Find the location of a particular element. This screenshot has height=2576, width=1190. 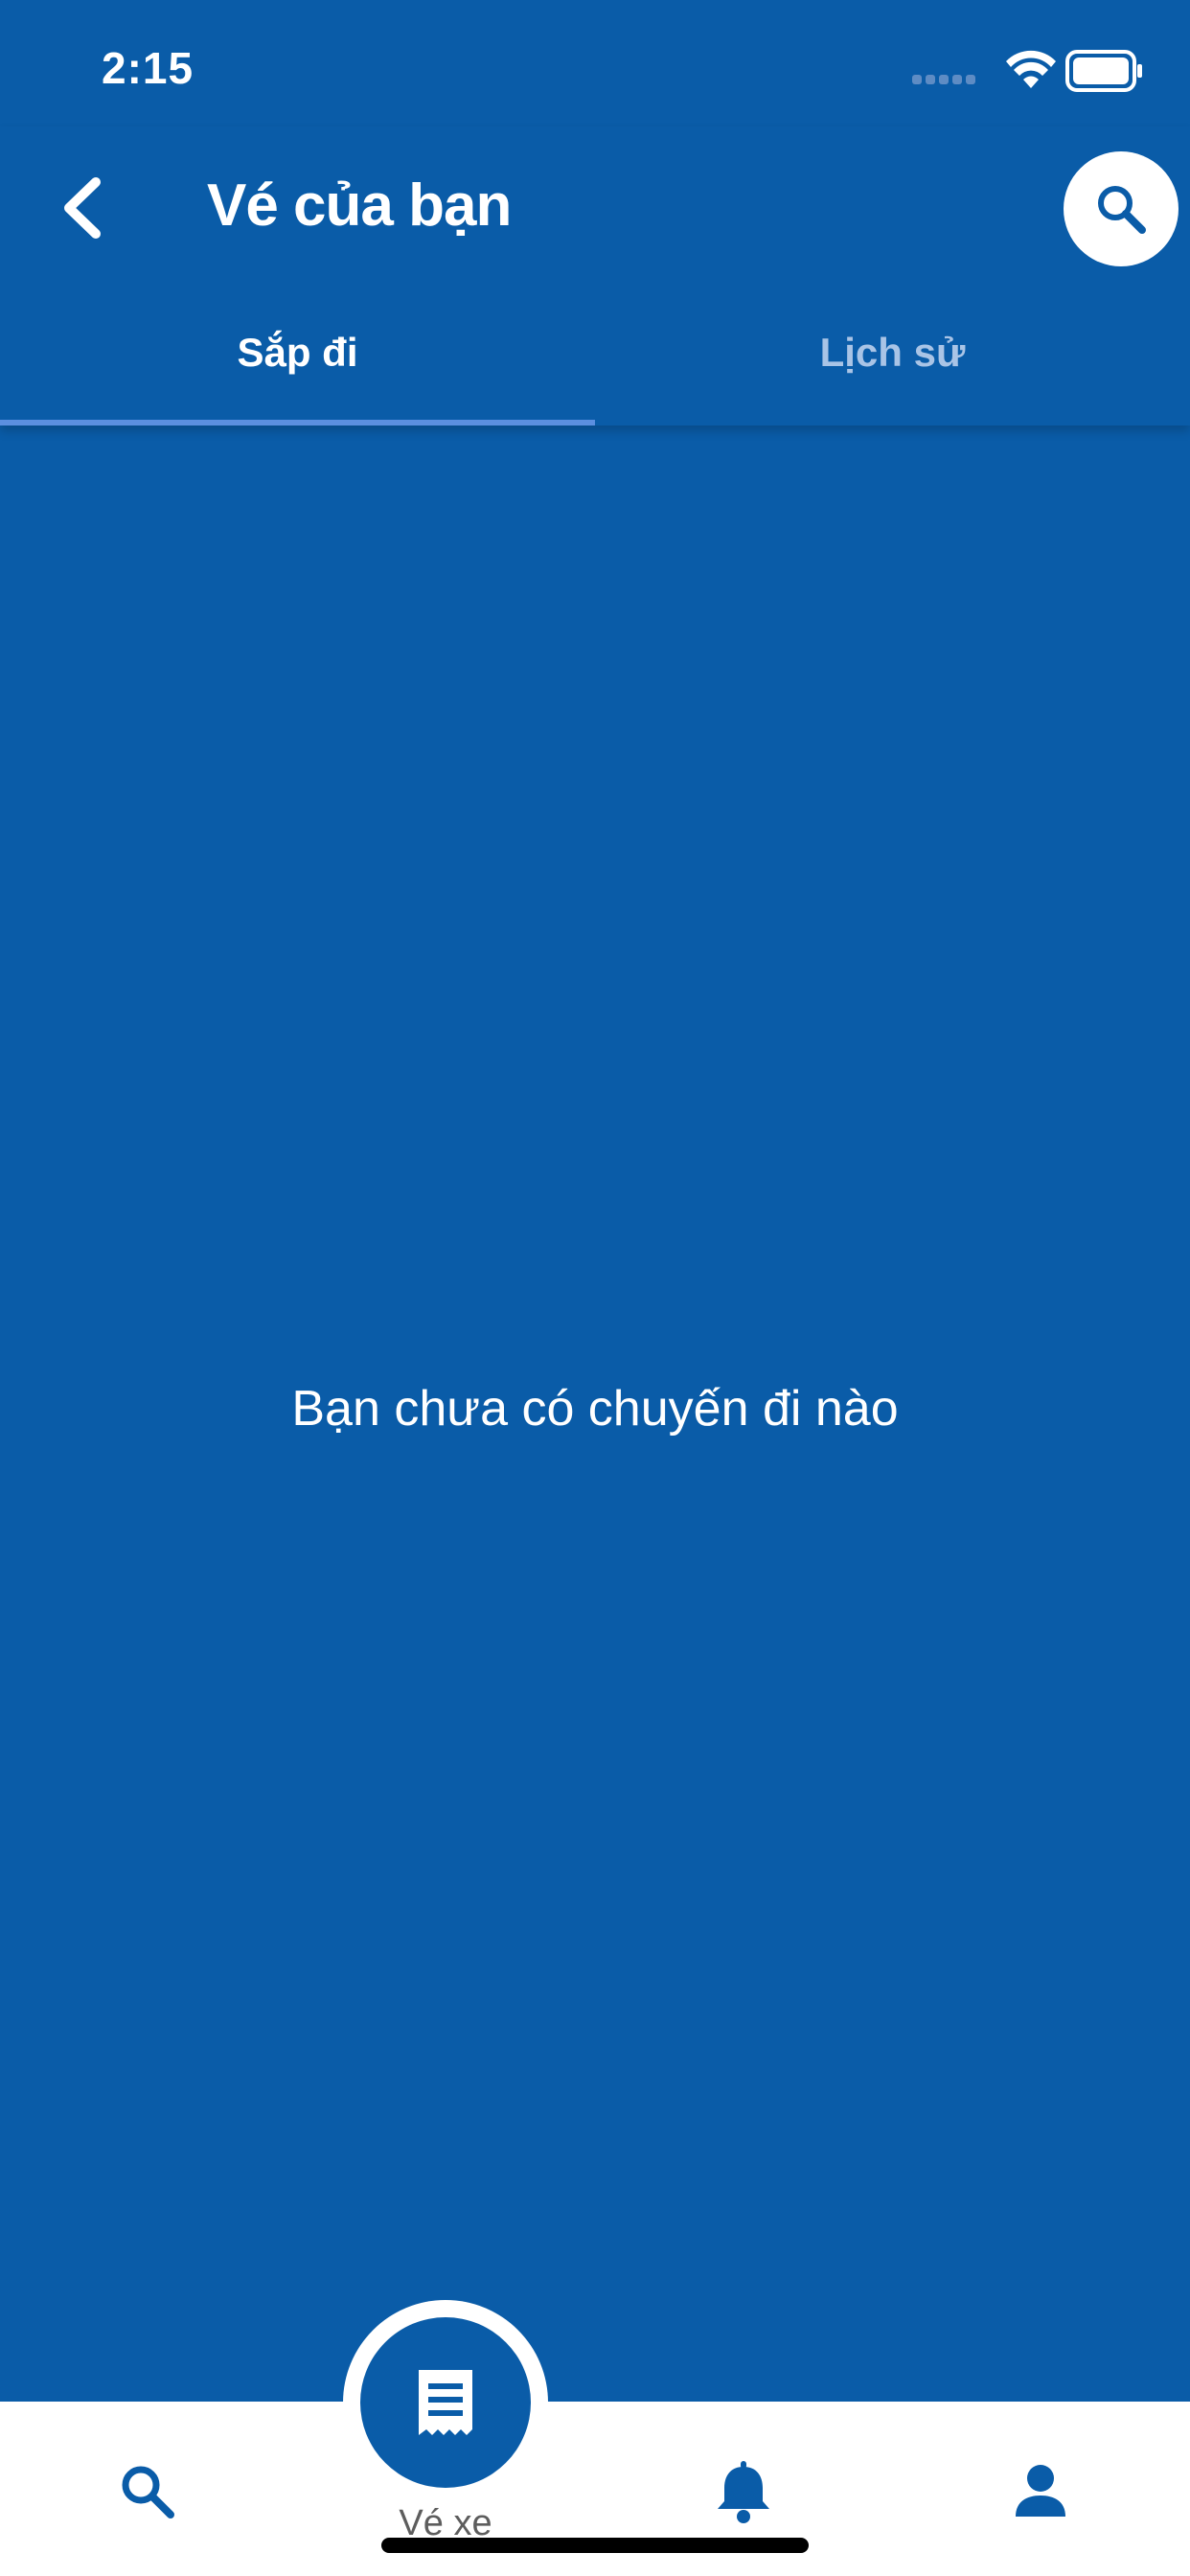

tab-bar: Sắp đi Lịch sử is located at coordinates (595, 362).